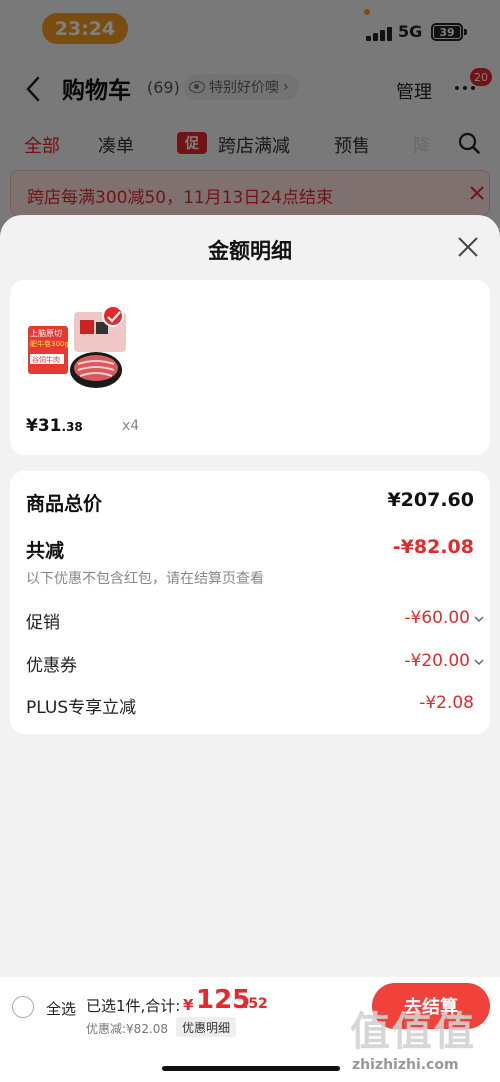 This screenshot has width=500, height=1082. I want to click on total-reduction-label: 共减, so click(45, 551).